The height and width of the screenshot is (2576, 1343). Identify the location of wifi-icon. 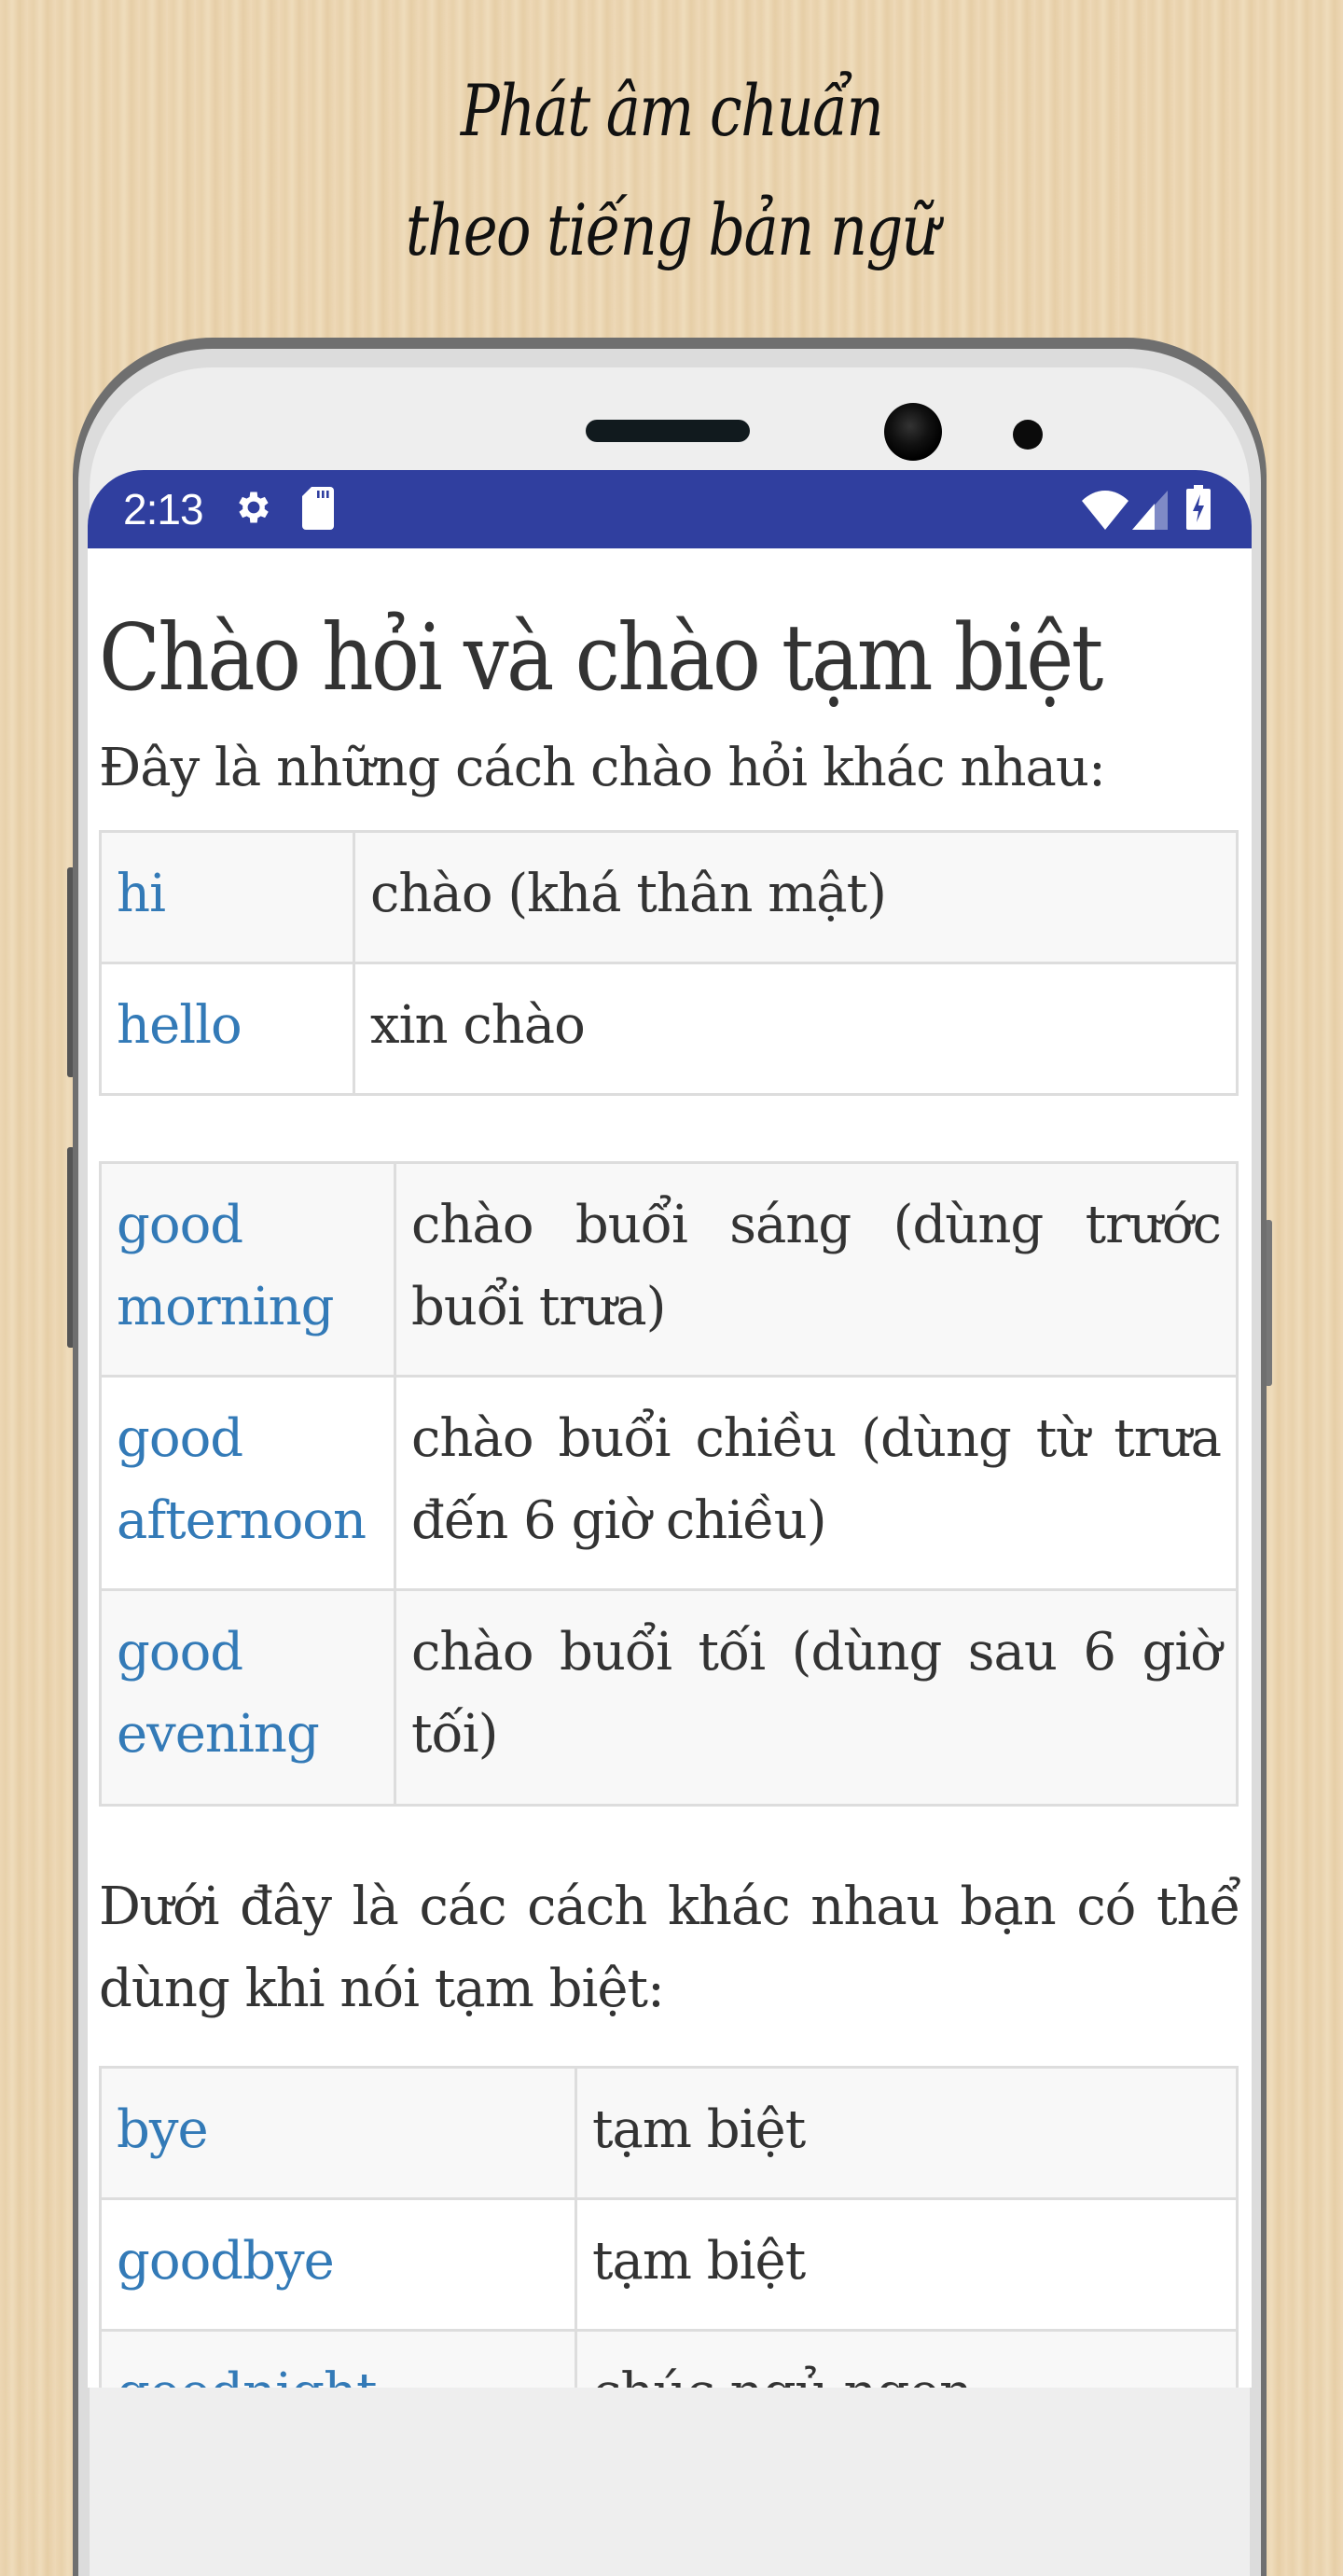
(1105, 511).